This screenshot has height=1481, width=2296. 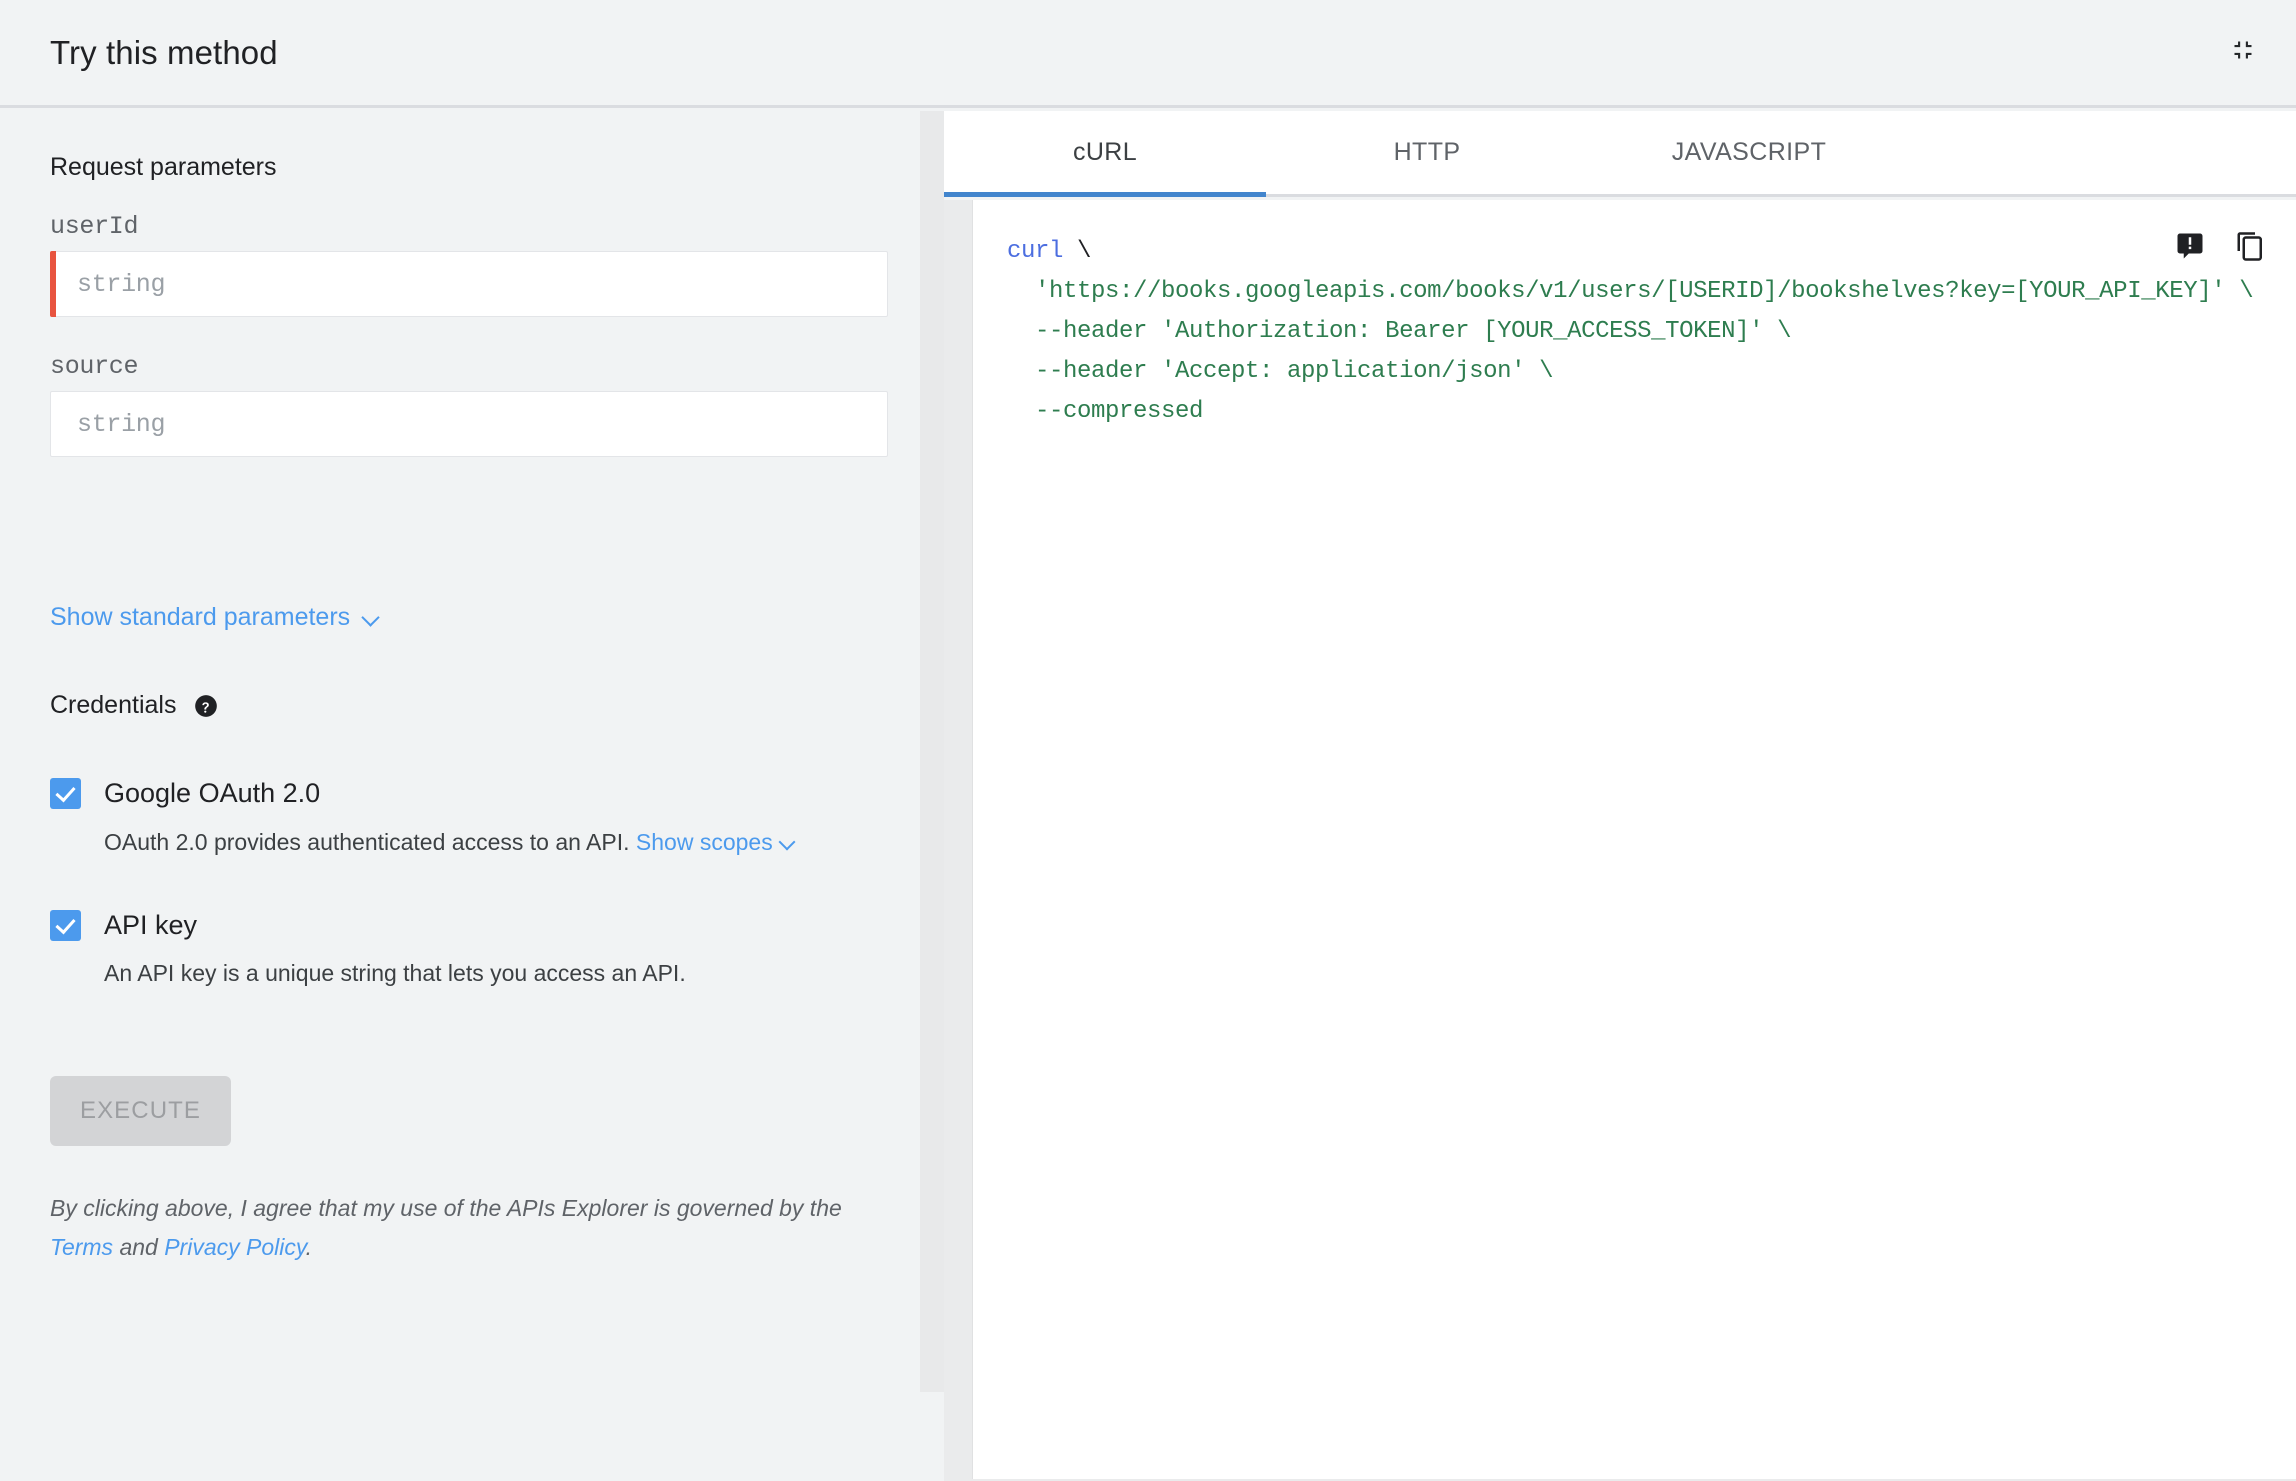 What do you see at coordinates (957, 839) in the screenshot?
I see `code-gutter` at bounding box center [957, 839].